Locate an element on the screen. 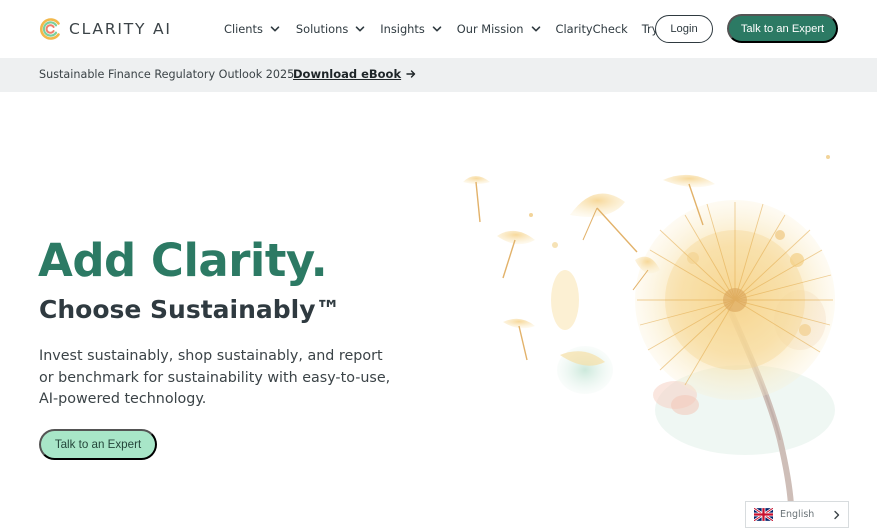  clarity-logo-icon is located at coordinates (50, 29).